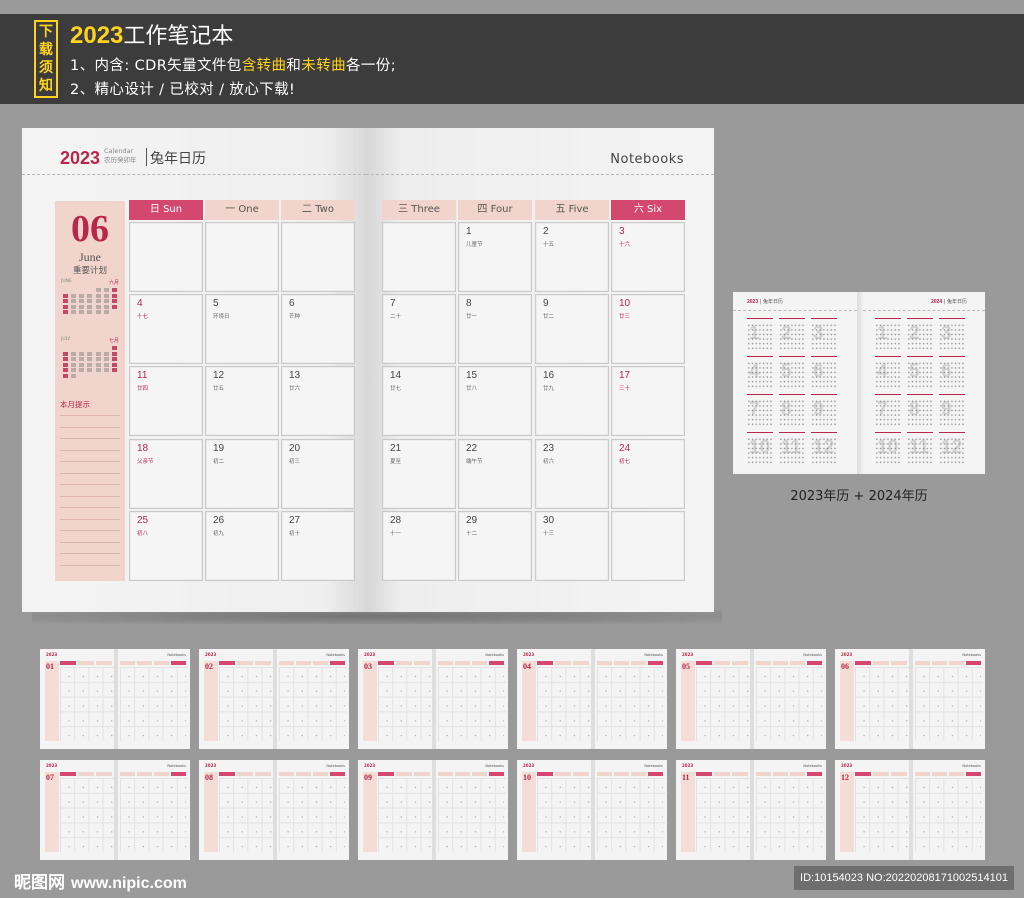  What do you see at coordinates (888, 449) in the screenshot?
I see `preview-month: 10` at bounding box center [888, 449].